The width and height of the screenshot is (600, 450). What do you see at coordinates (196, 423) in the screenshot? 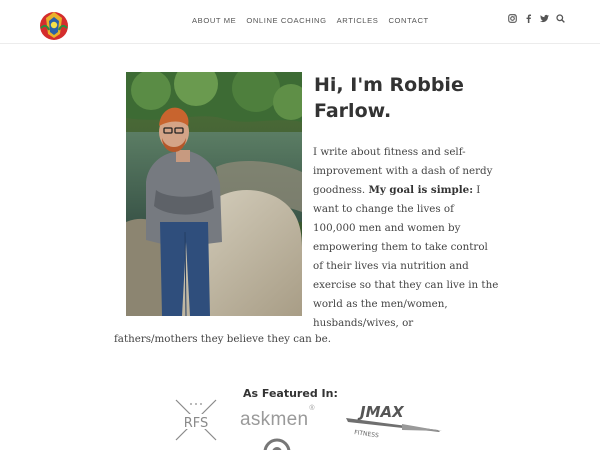
I see `rfs-logo-text: RFS` at bounding box center [196, 423].